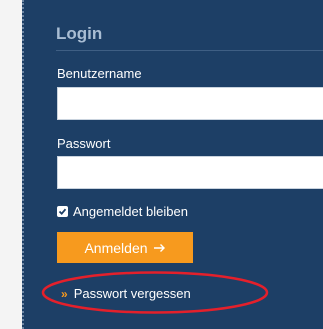 Image resolution: width=323 pixels, height=329 pixels. I want to click on login-button: Anmelden, so click(125, 247).